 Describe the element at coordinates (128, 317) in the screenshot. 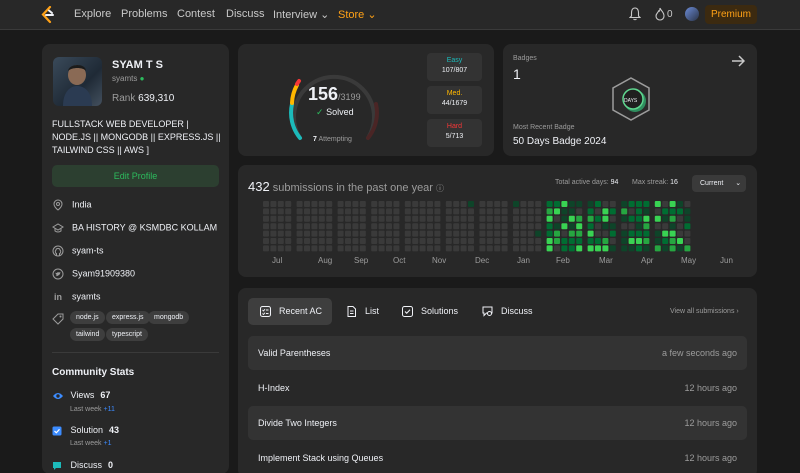

I see `skill-tag: express.js` at that location.